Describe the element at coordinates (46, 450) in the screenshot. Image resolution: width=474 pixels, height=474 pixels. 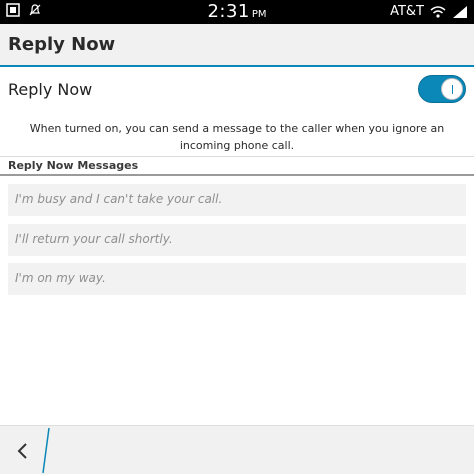
I see `back-divider` at that location.